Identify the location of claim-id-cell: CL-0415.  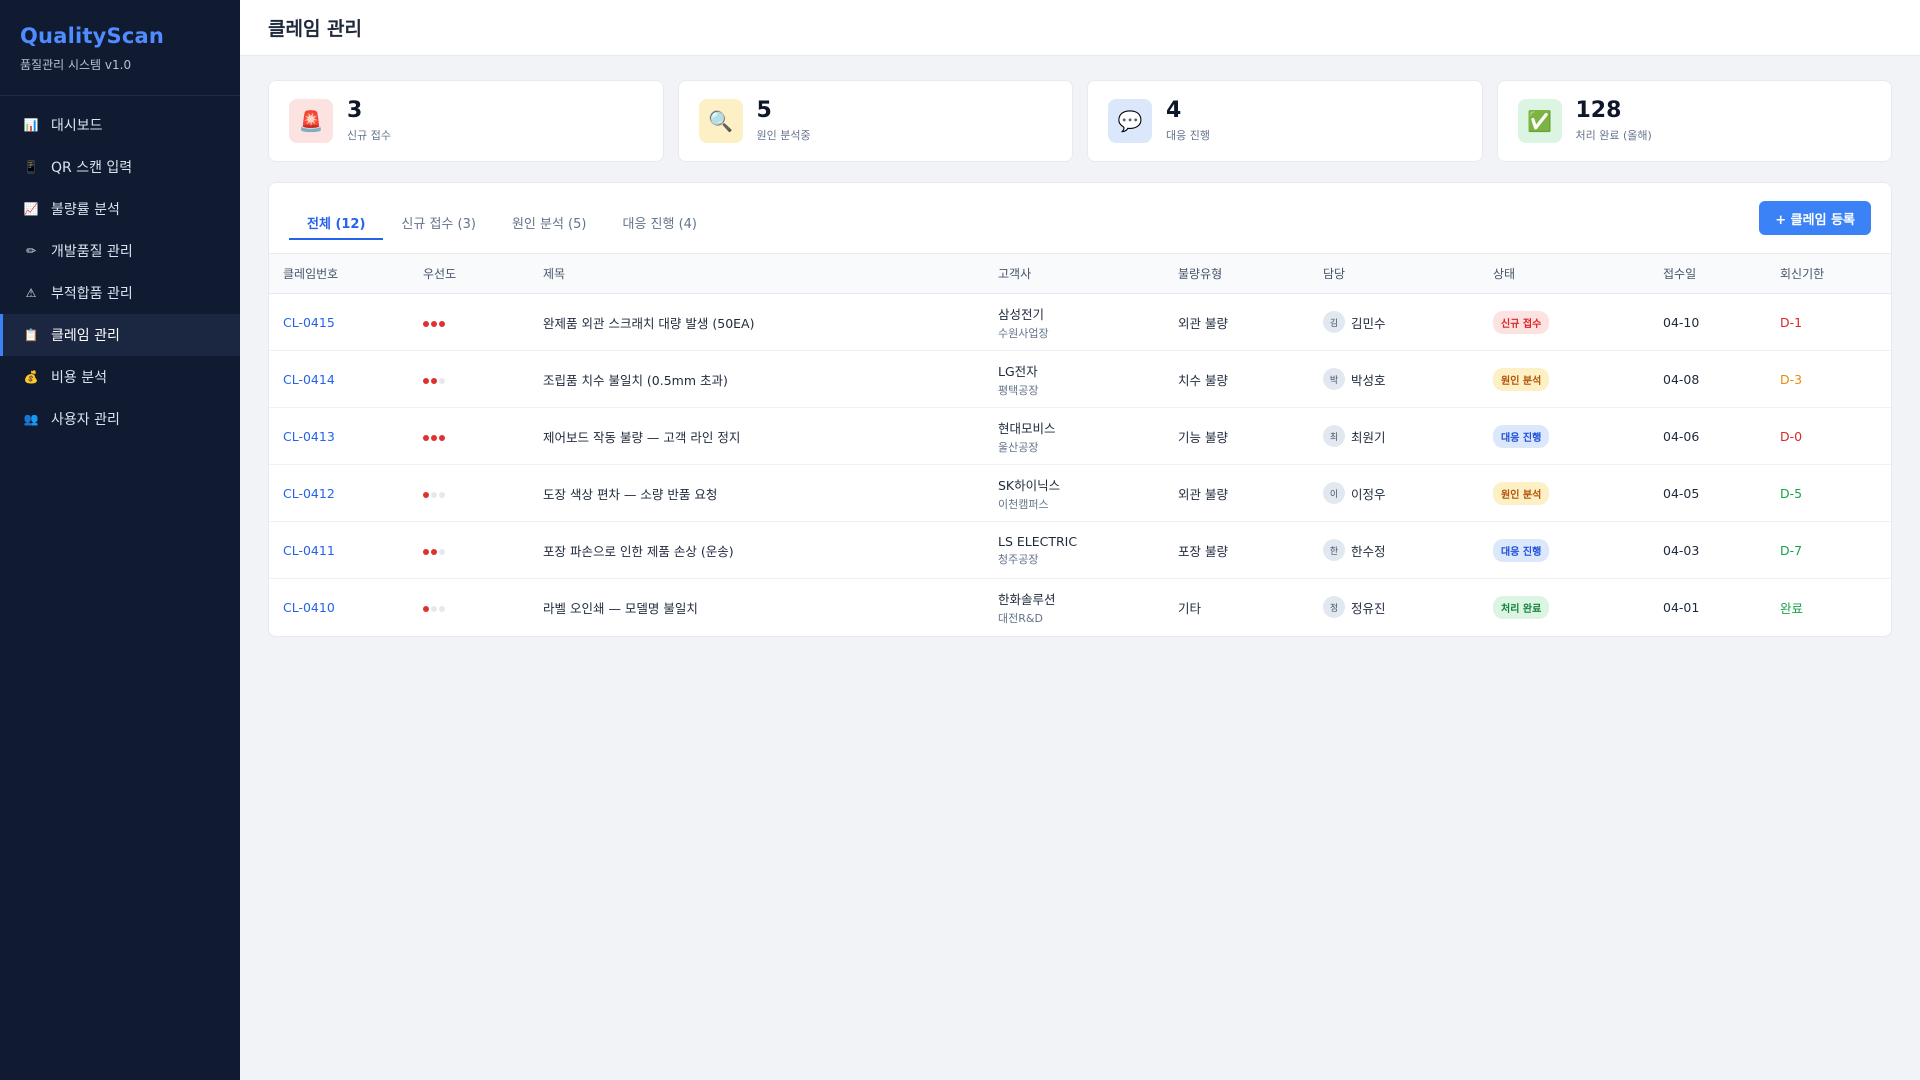
(339, 322).